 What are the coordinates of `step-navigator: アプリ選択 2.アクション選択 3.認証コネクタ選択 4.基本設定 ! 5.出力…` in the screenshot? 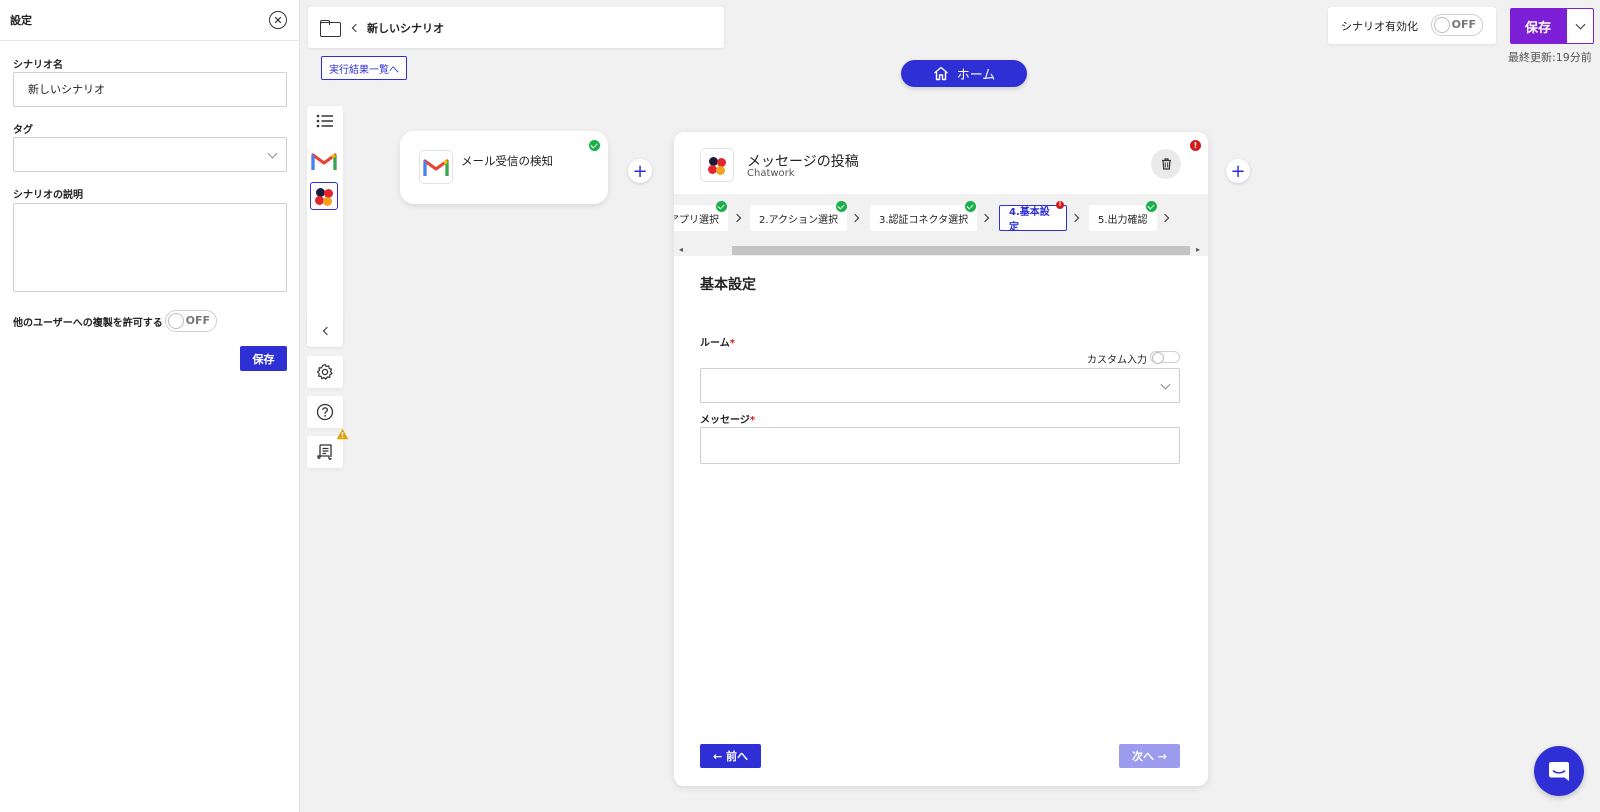 It's located at (941, 225).